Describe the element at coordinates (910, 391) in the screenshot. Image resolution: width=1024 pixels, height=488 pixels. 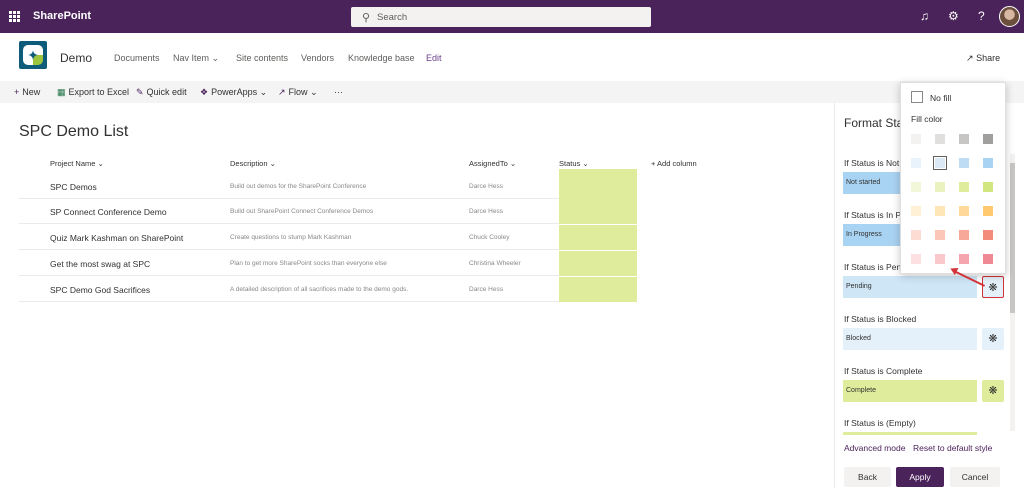
I see `rule-preview-complete: Complete` at that location.